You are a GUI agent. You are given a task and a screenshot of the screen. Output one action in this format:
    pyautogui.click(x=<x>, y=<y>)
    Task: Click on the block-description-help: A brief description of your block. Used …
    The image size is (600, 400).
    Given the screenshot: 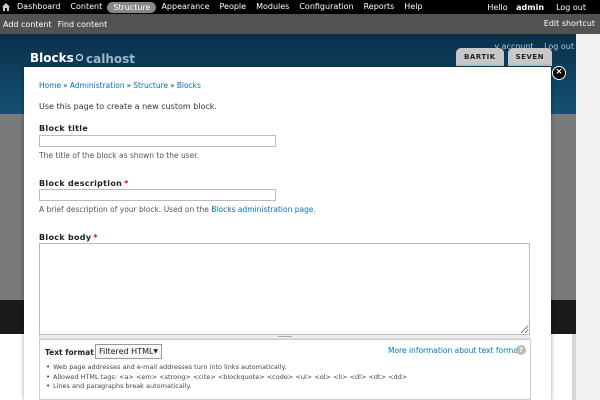 What is the action you would take?
    pyautogui.click(x=177, y=209)
    